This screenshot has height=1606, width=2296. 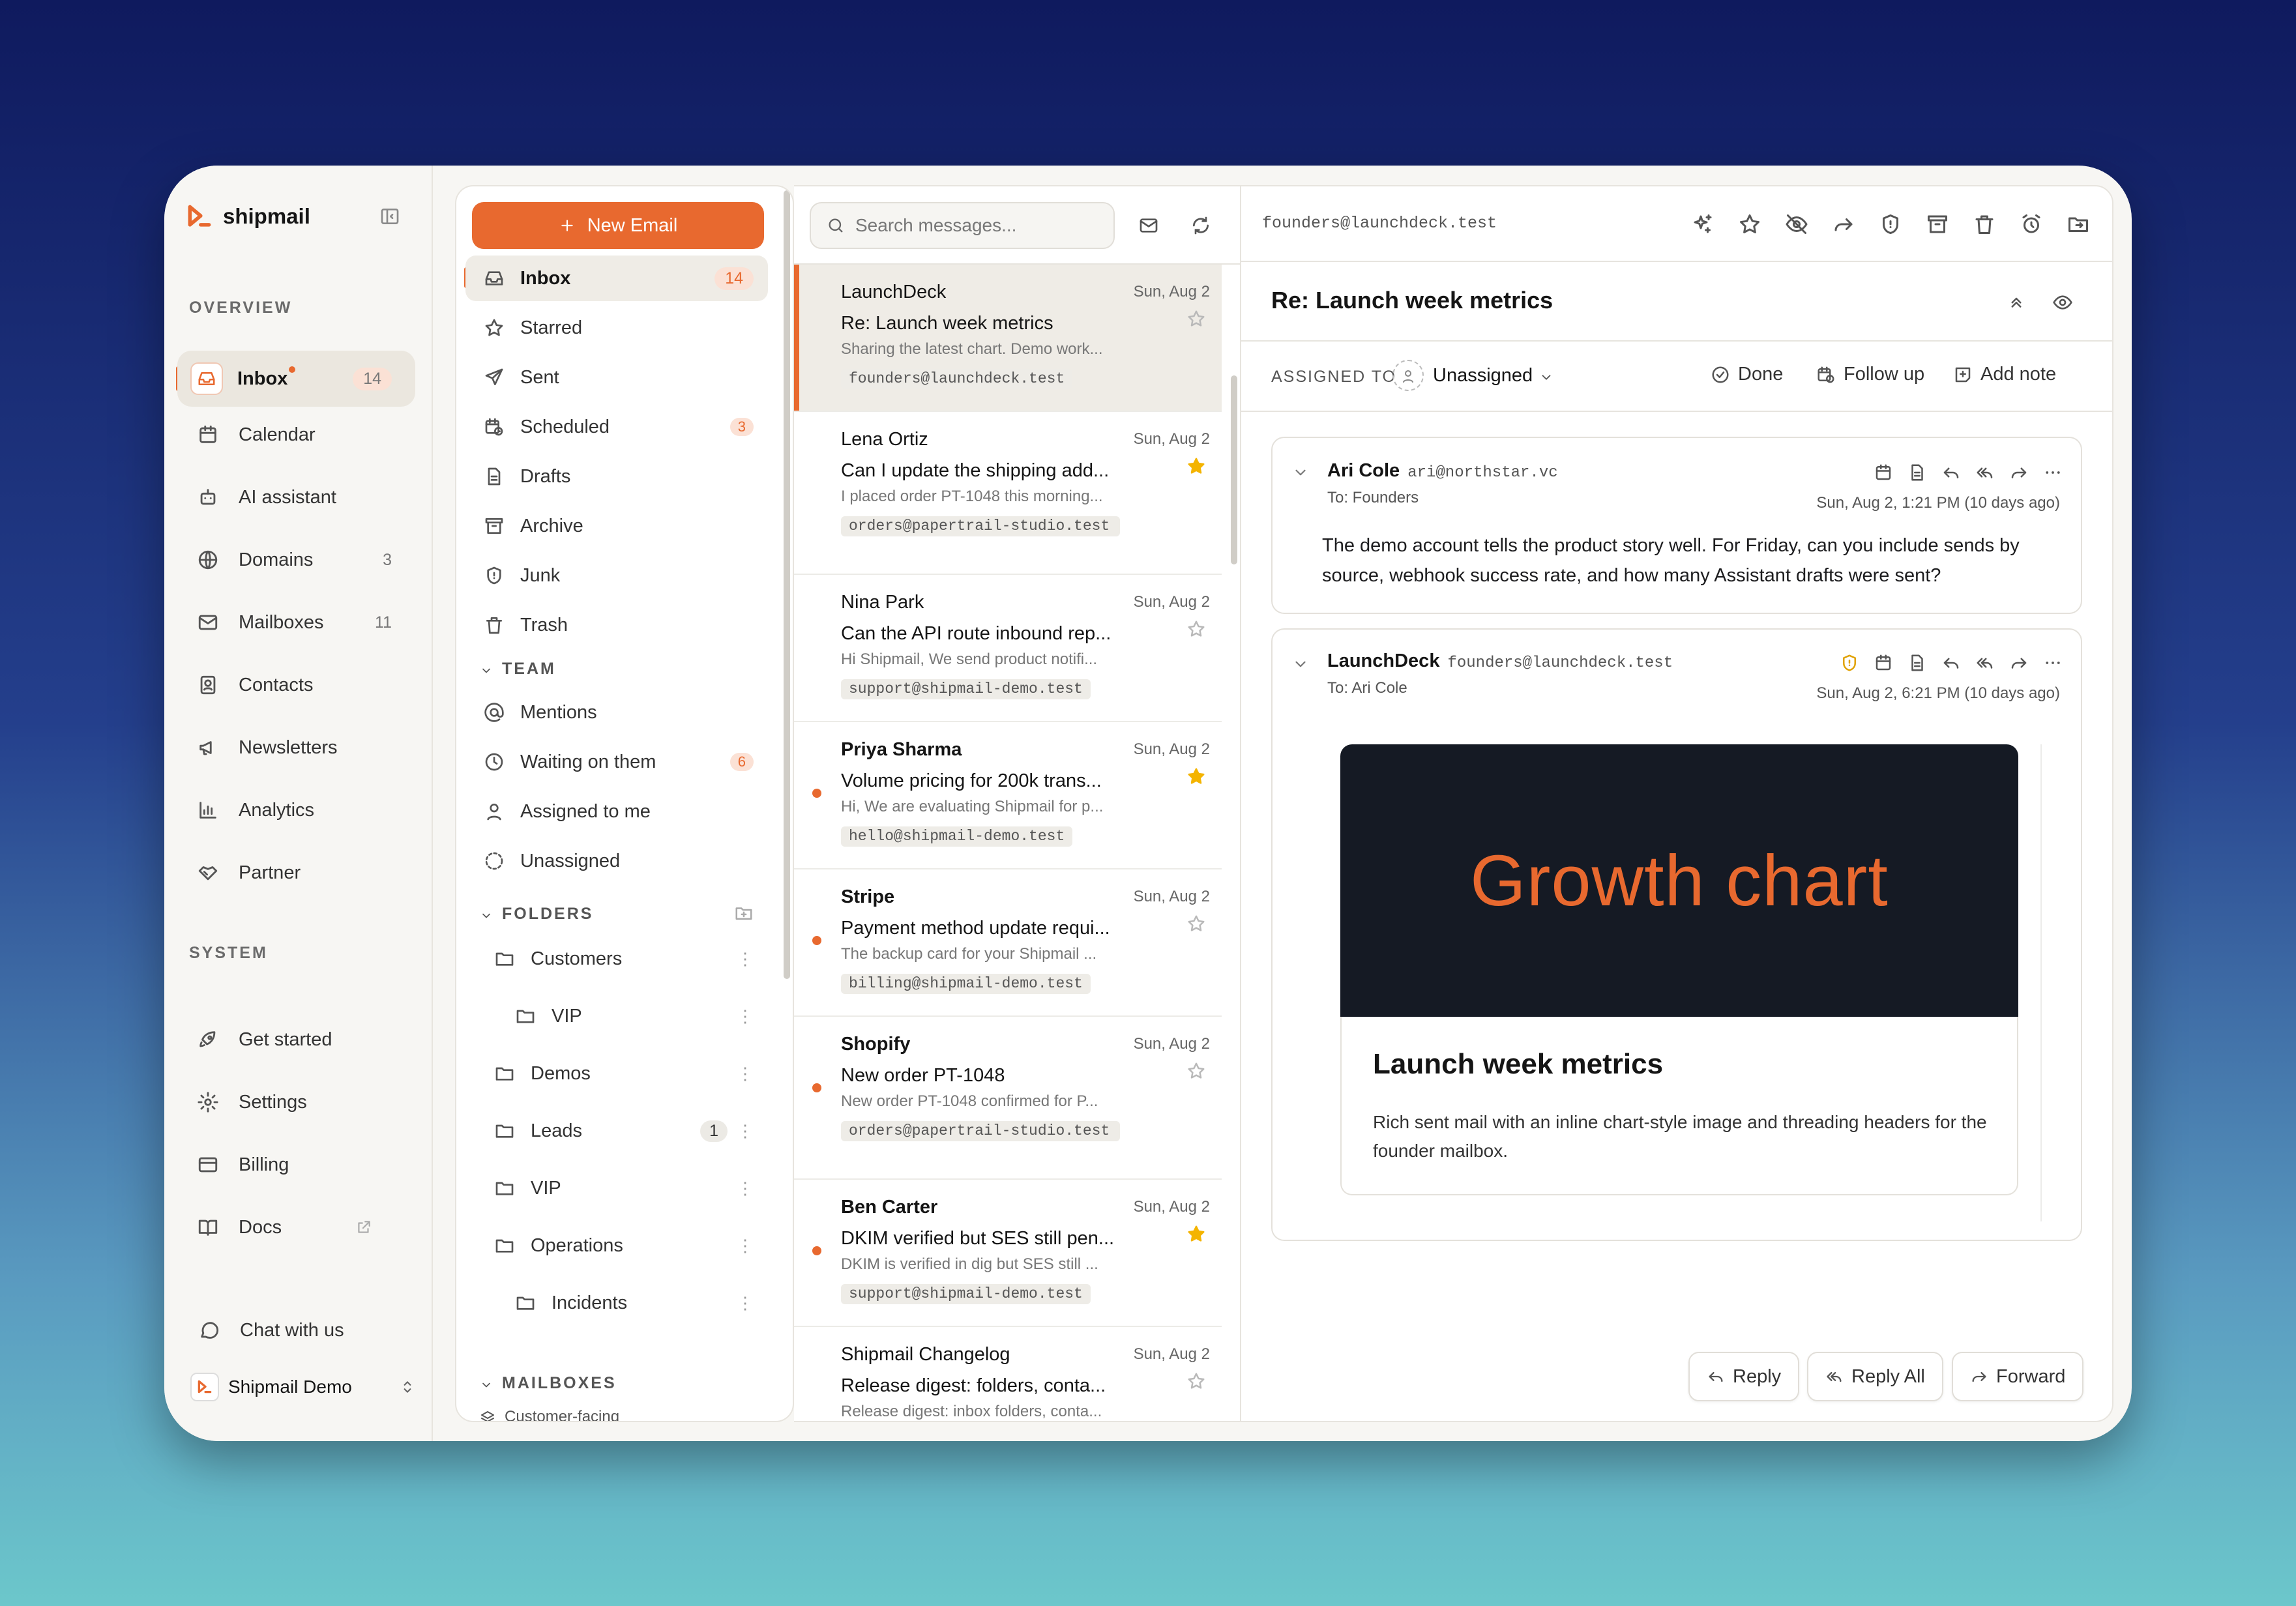 I want to click on folder-vip: VIP ⋮, so click(x=622, y=1188).